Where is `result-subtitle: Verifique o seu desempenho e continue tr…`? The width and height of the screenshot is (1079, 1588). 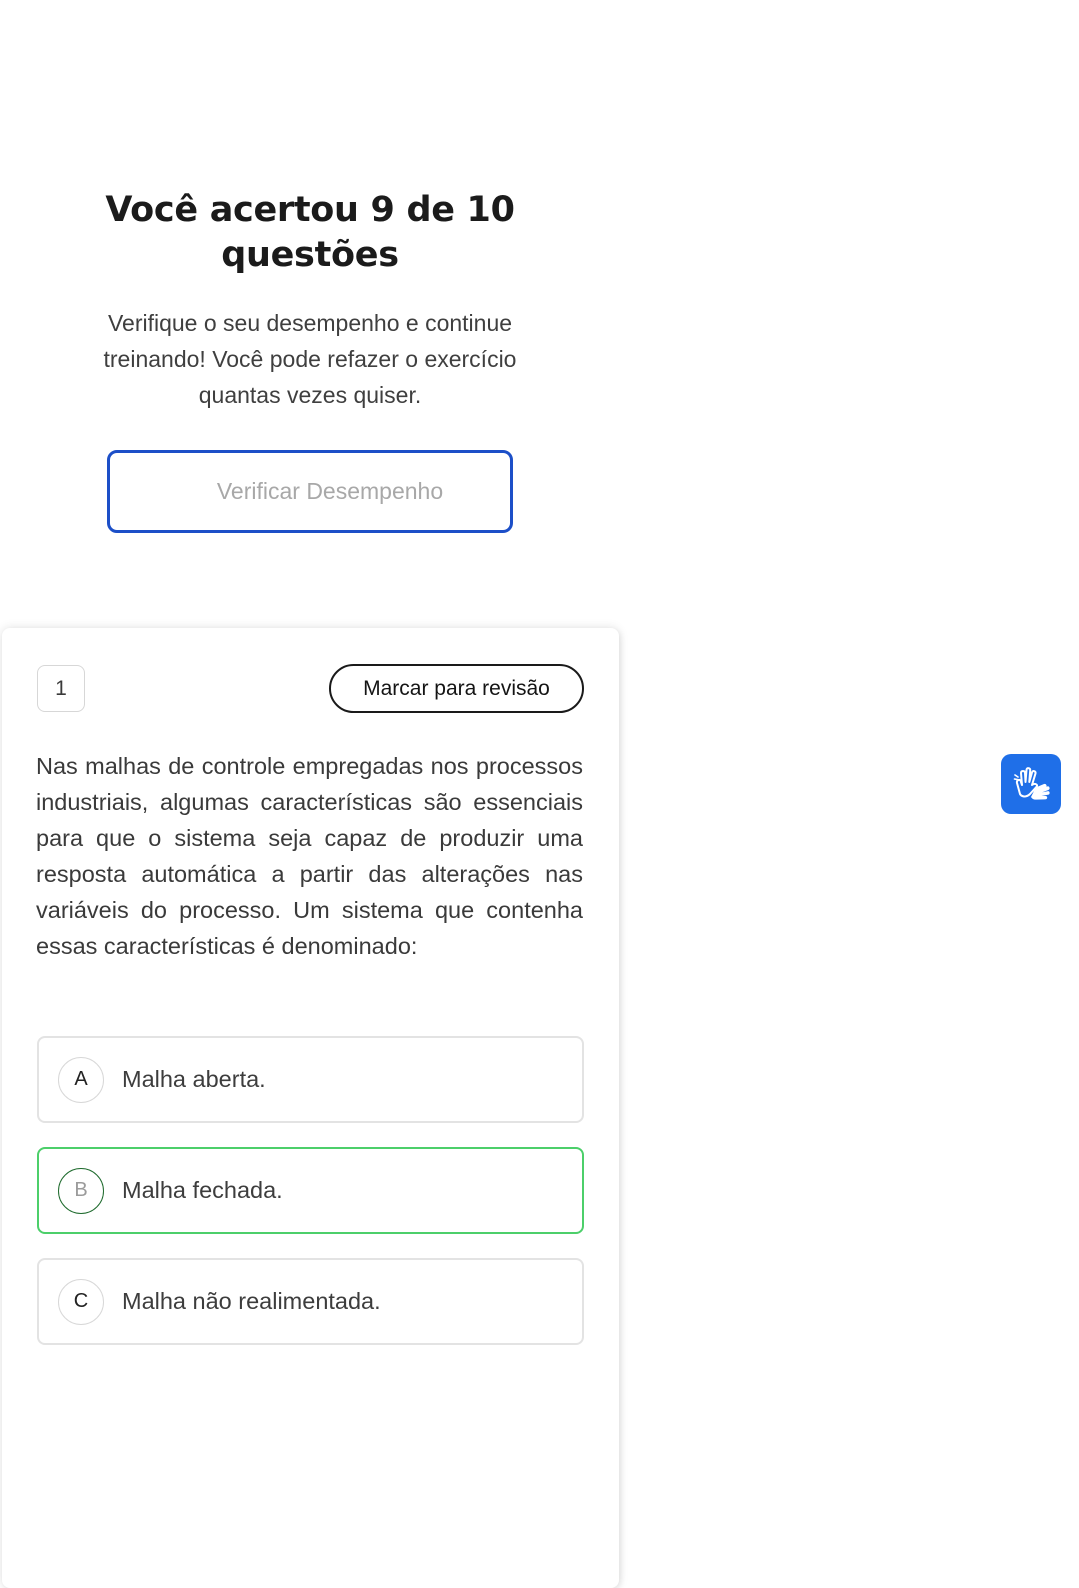 result-subtitle: Verifique o seu desempenho e continue tr… is located at coordinates (310, 359).